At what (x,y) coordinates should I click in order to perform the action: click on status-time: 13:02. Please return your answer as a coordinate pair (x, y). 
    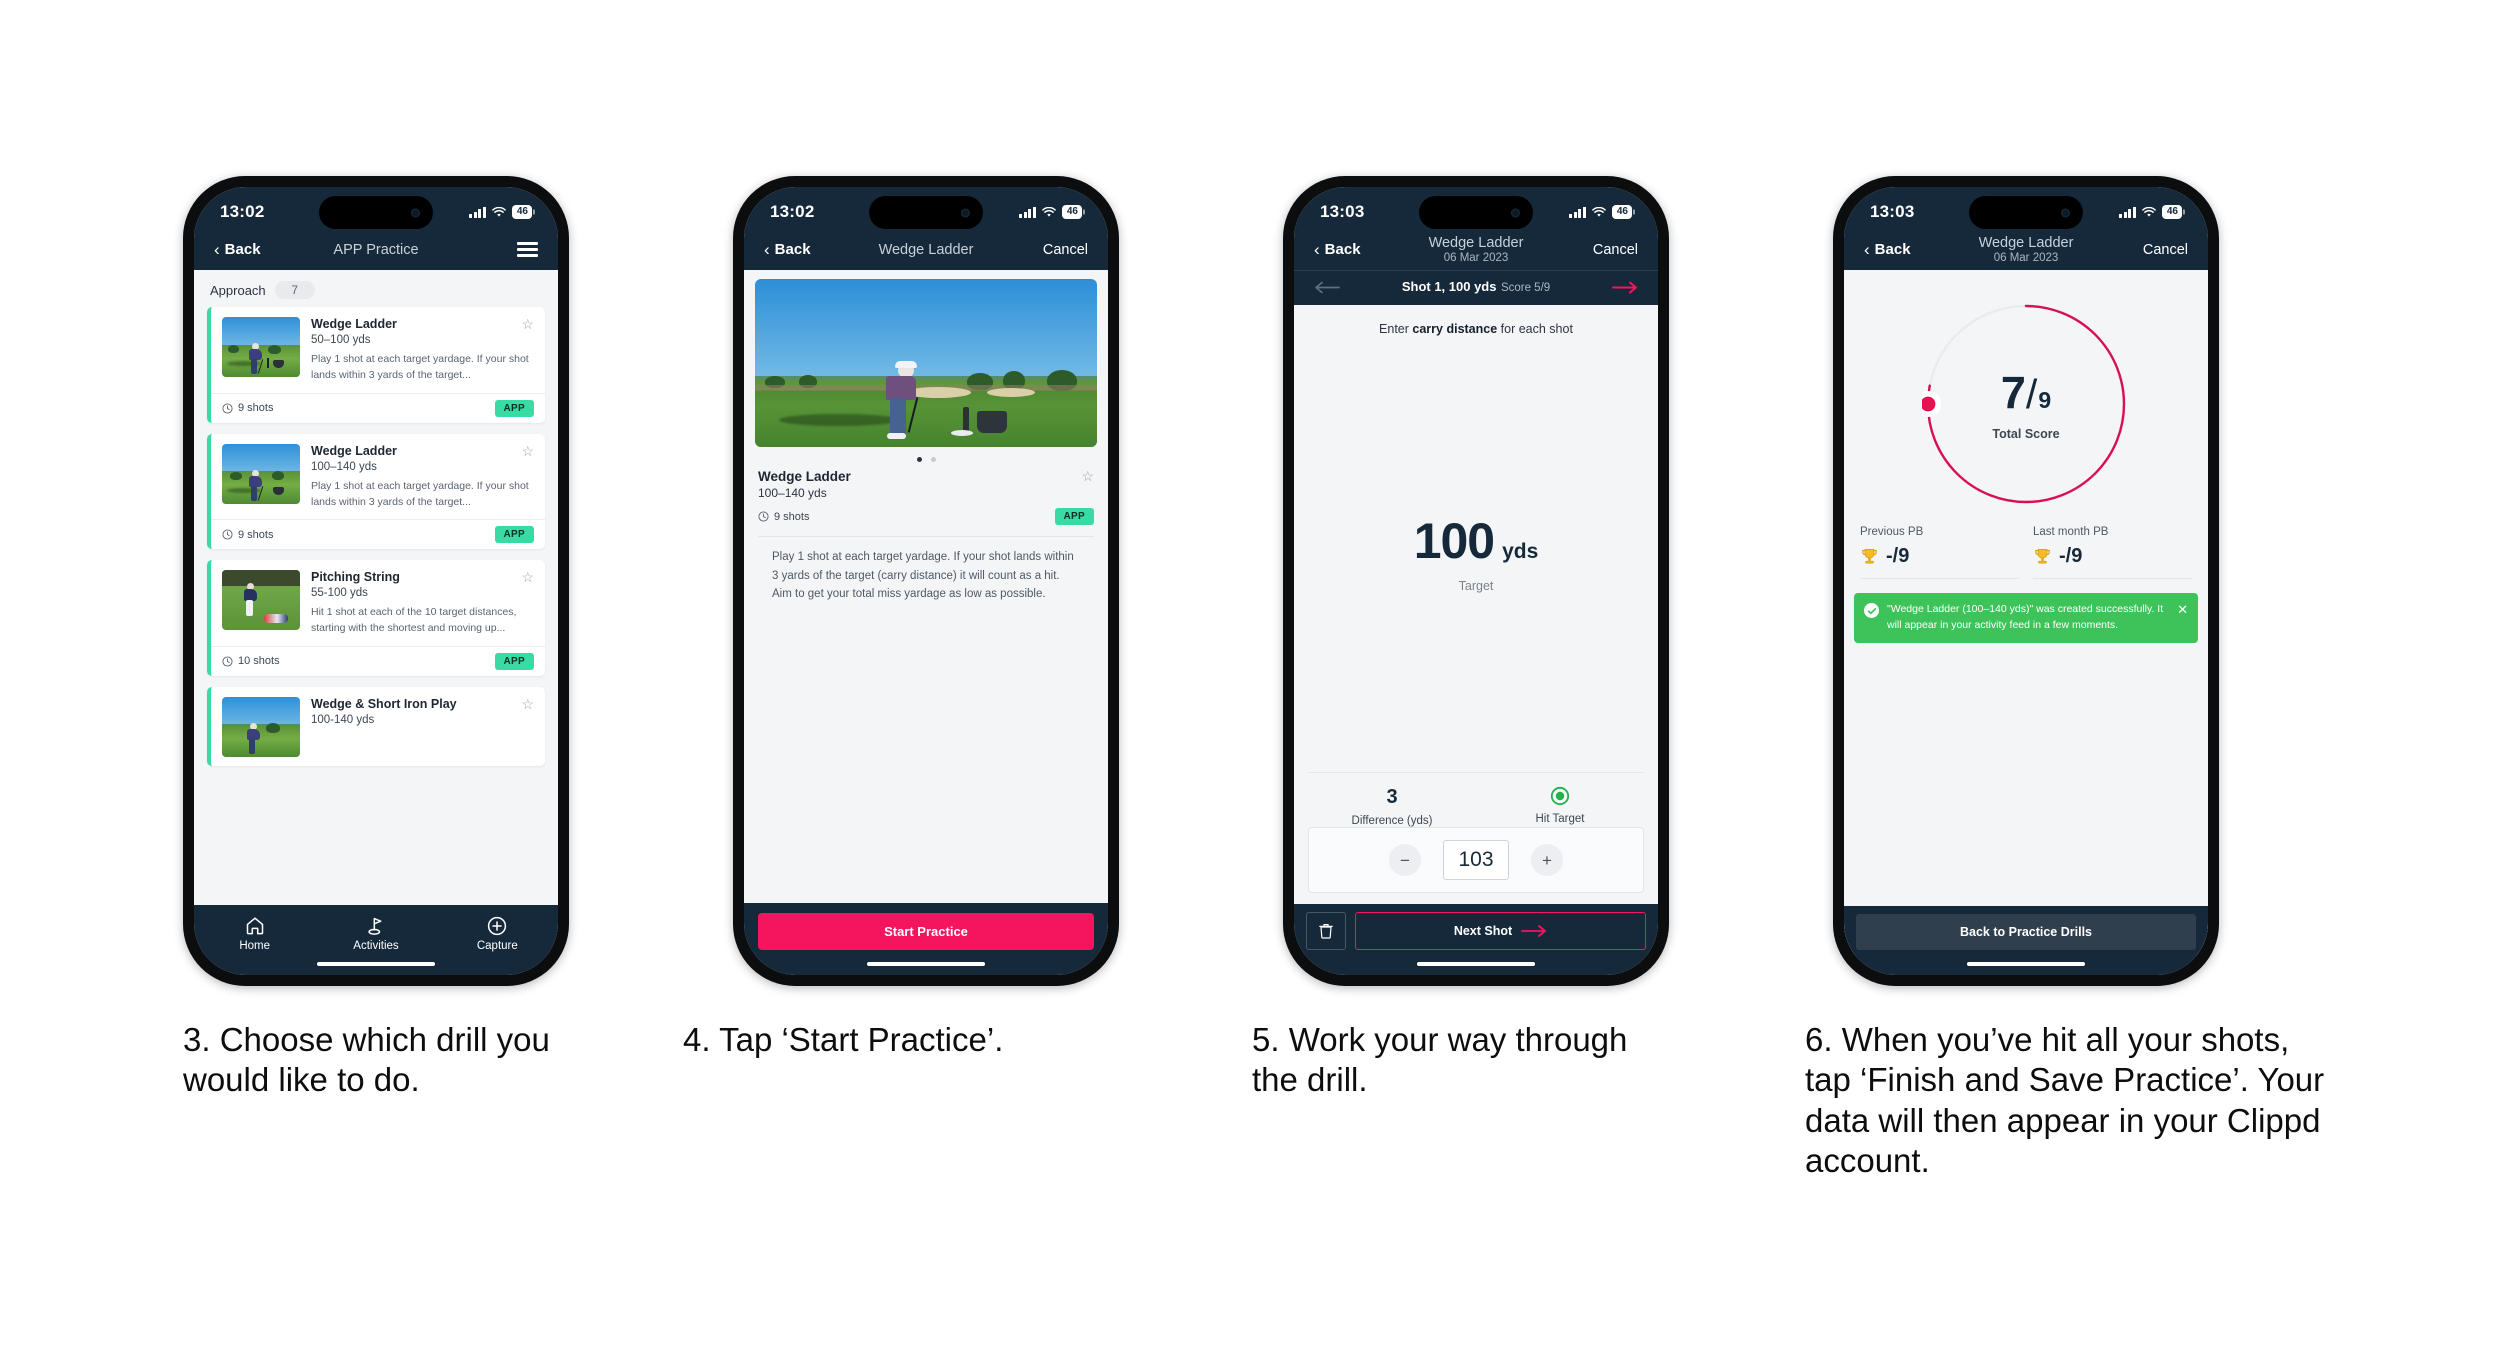
    Looking at the image, I should click on (242, 211).